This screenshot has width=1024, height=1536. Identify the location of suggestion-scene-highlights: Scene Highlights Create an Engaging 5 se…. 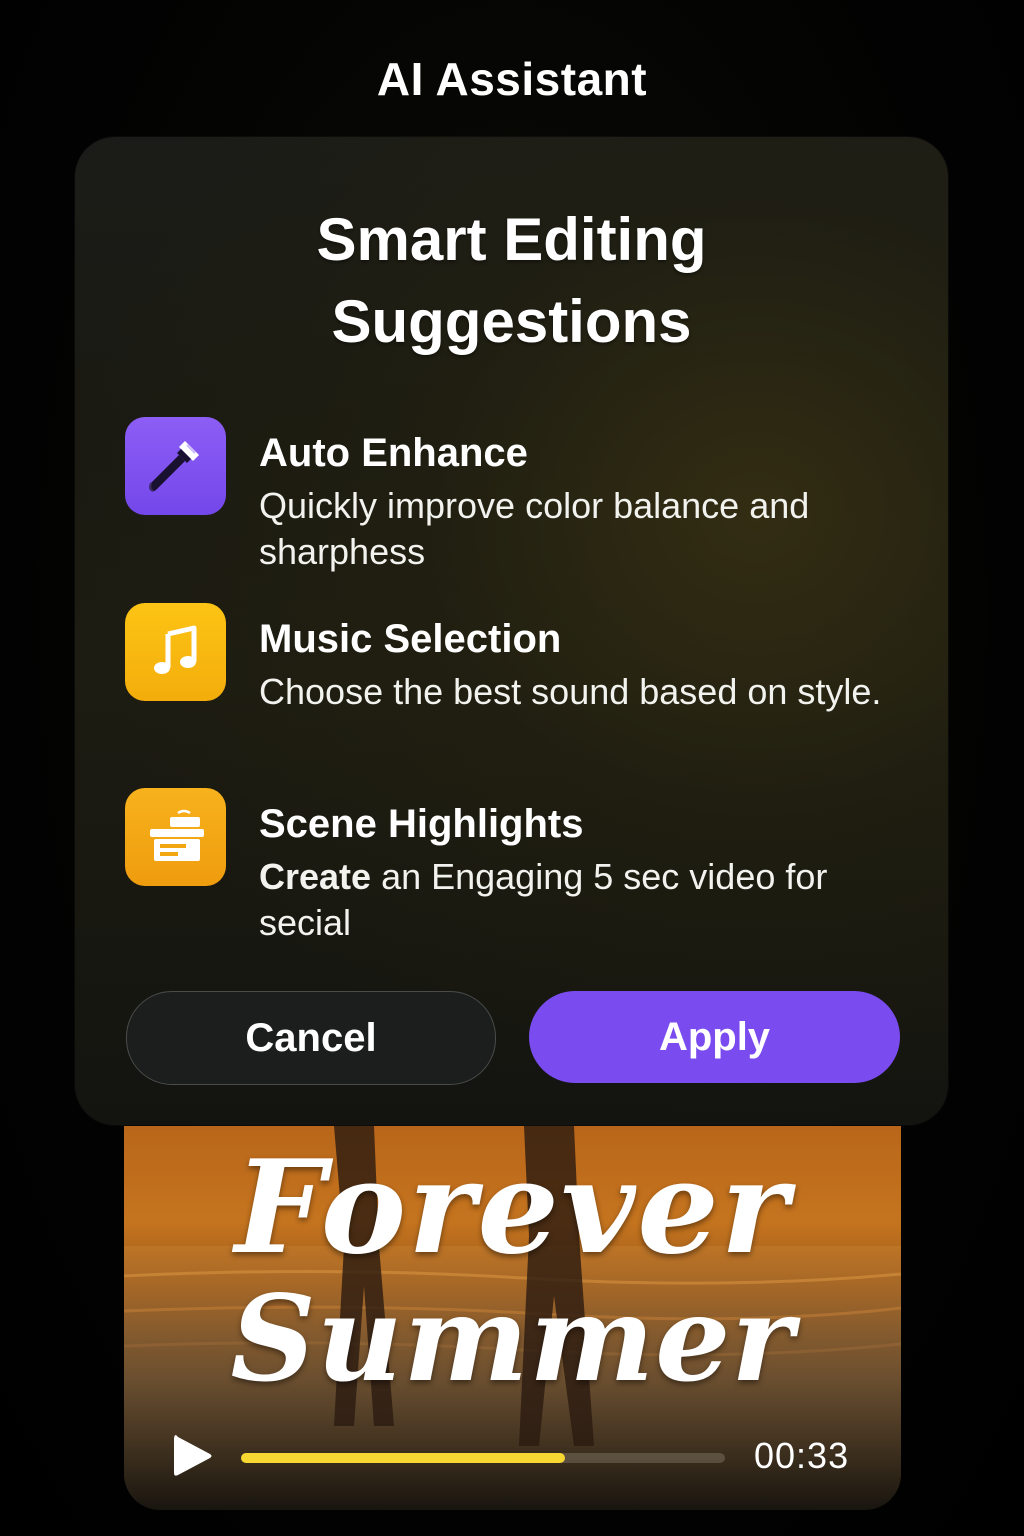
(515, 873).